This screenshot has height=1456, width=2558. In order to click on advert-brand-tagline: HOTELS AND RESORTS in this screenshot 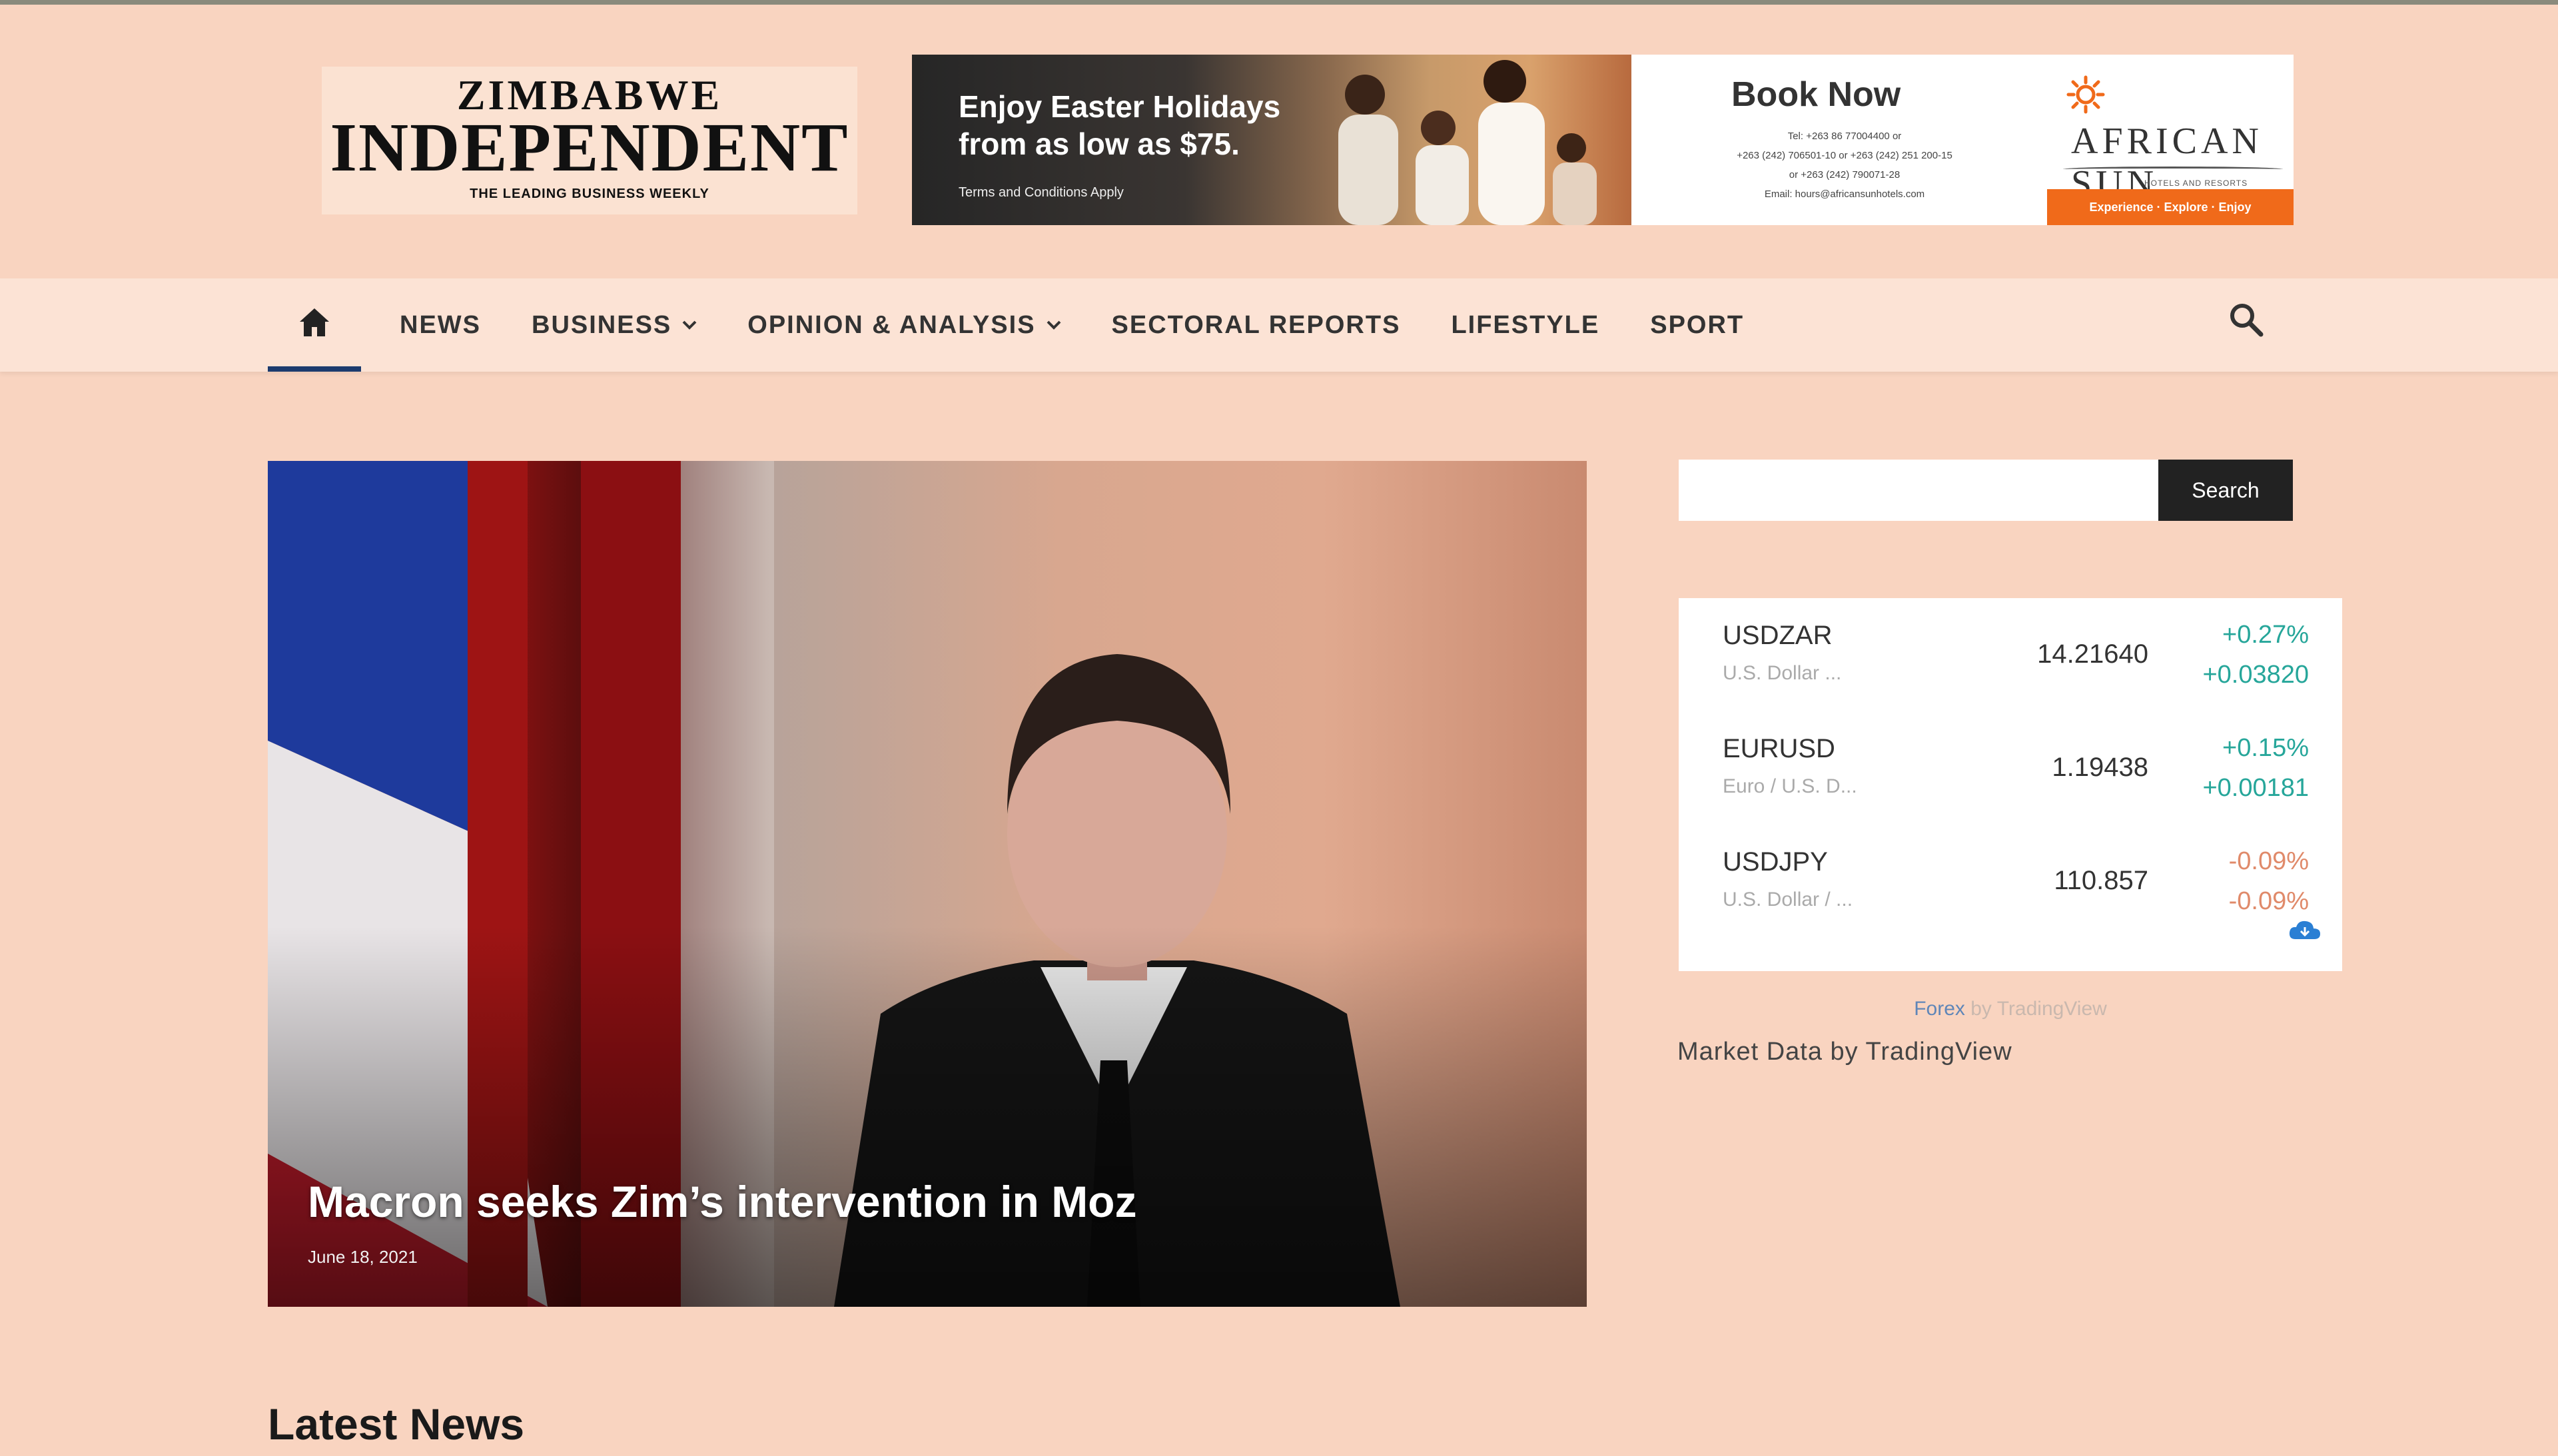, I will do `click(2196, 184)`.